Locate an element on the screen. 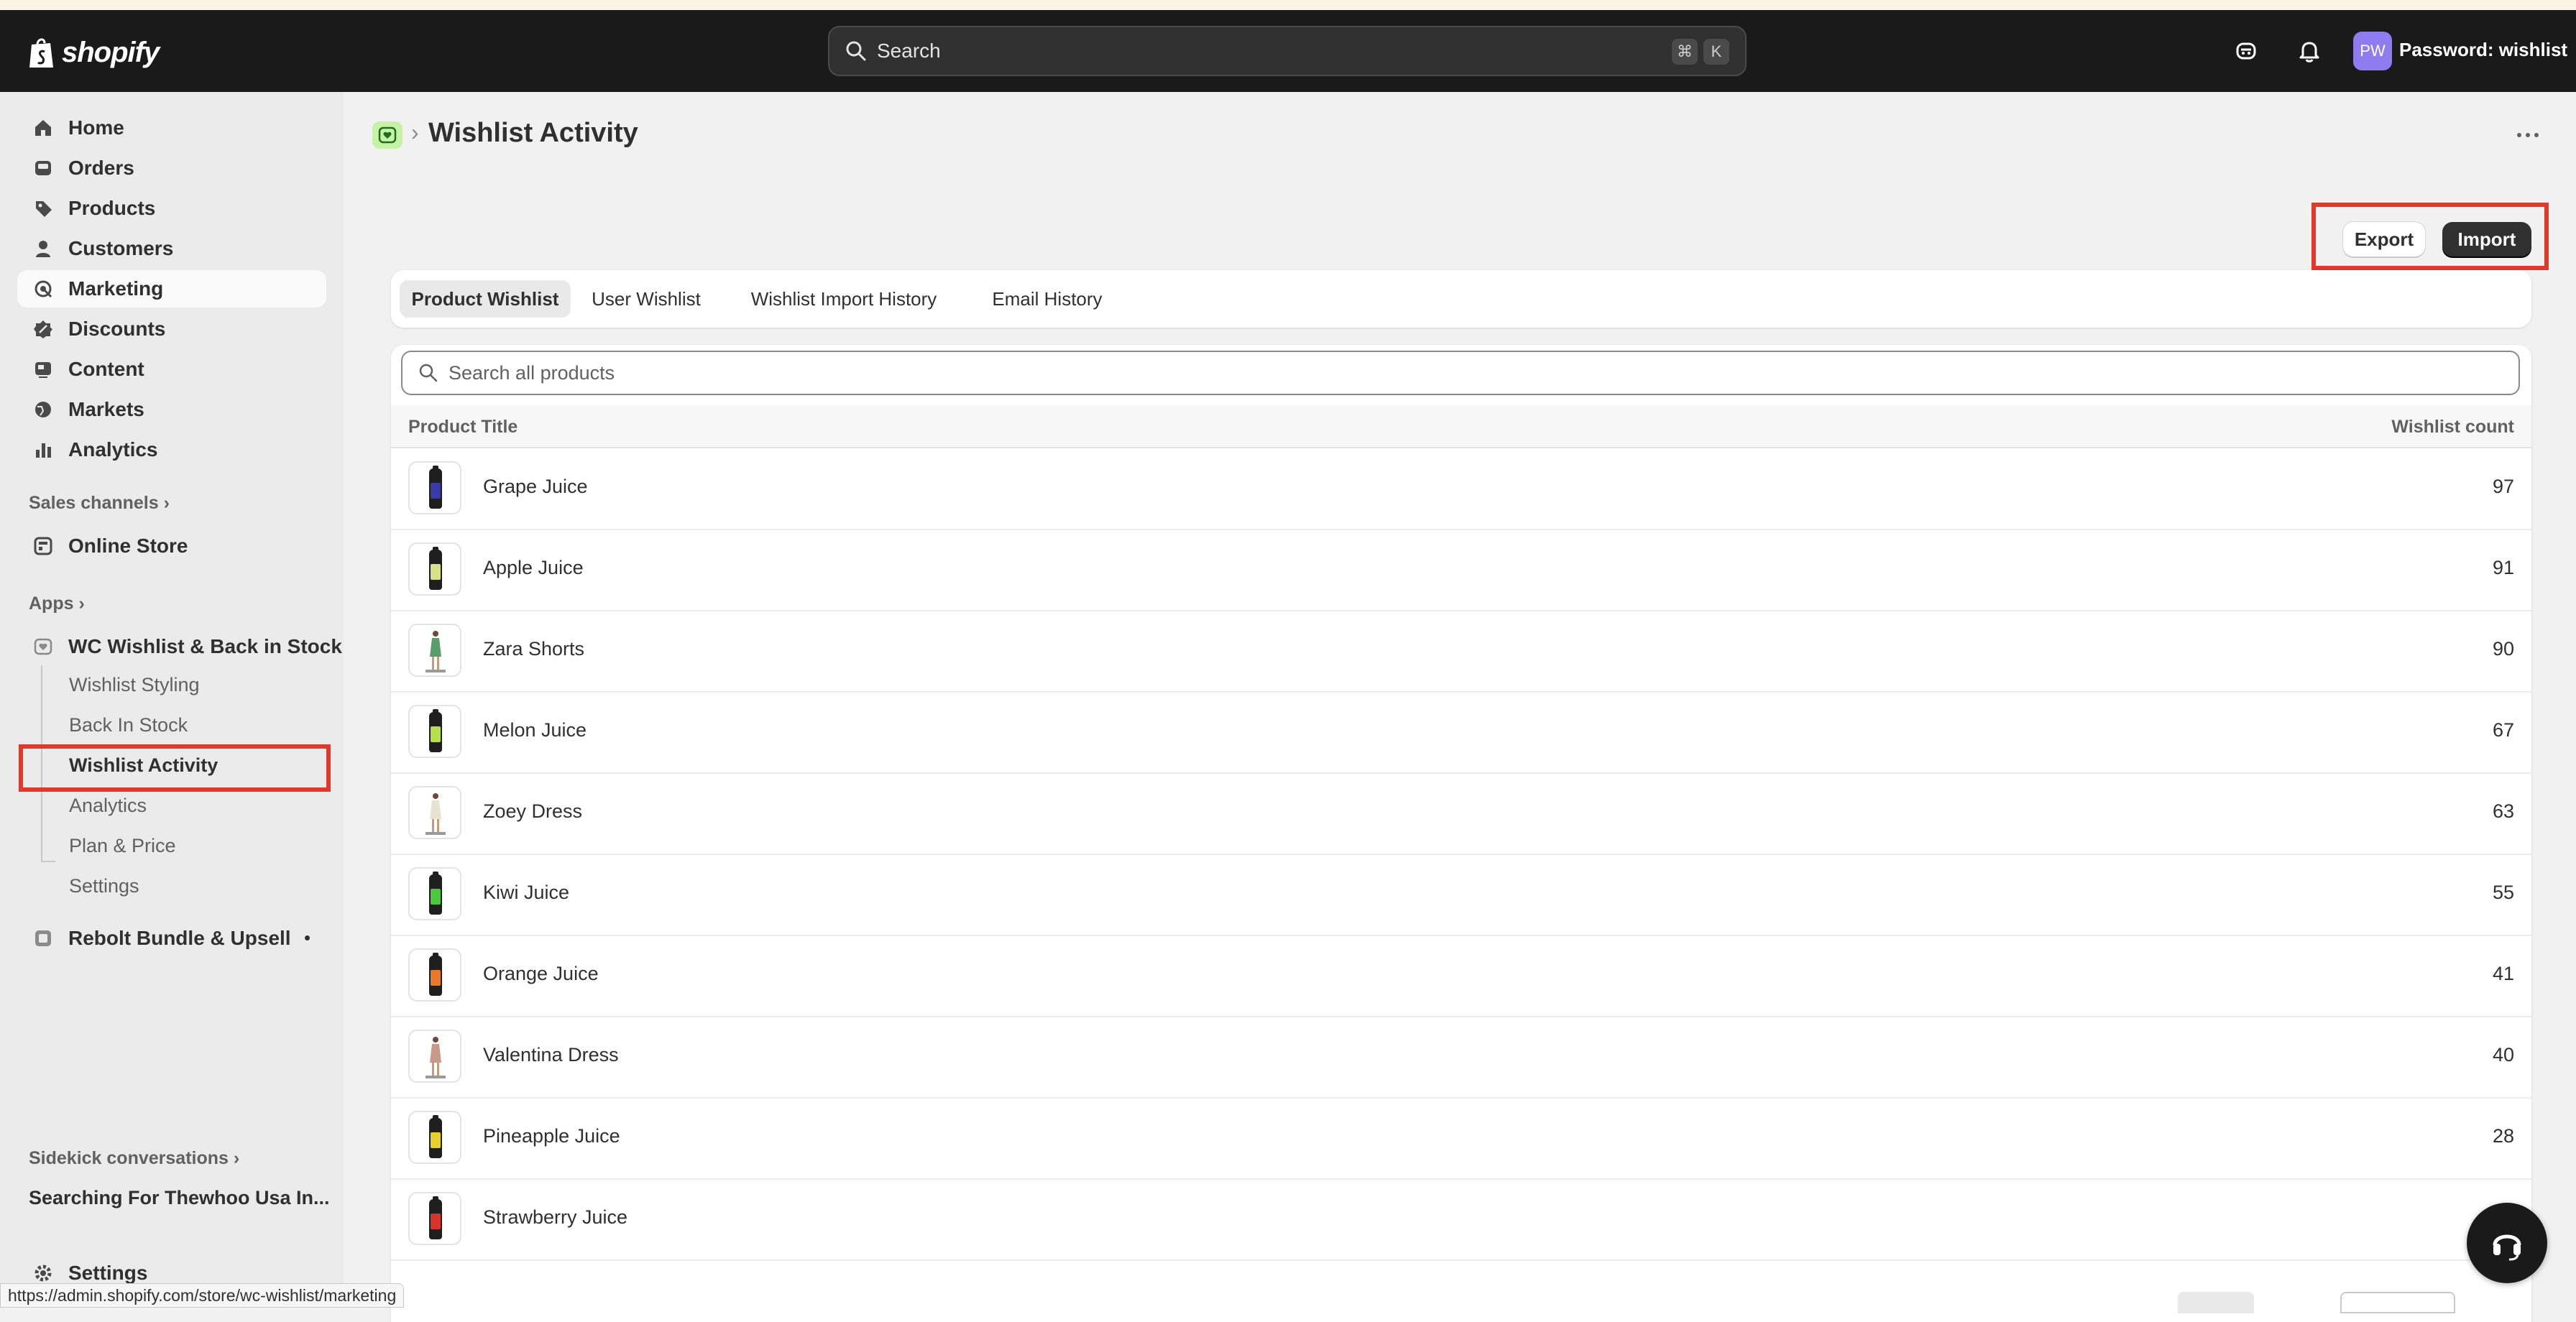  import-button: Import is located at coordinates (2486, 239).